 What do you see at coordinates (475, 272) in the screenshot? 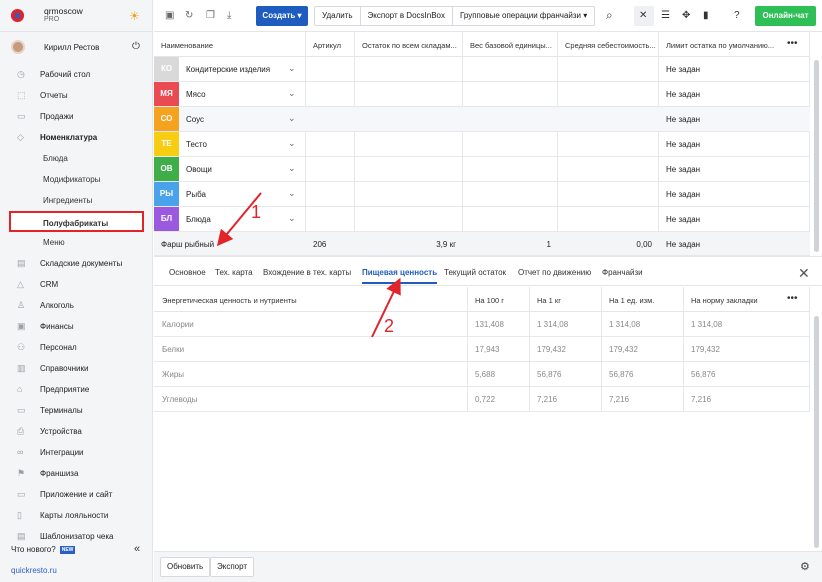
I see `tab-current-stock: Текущий остаток` at bounding box center [475, 272].